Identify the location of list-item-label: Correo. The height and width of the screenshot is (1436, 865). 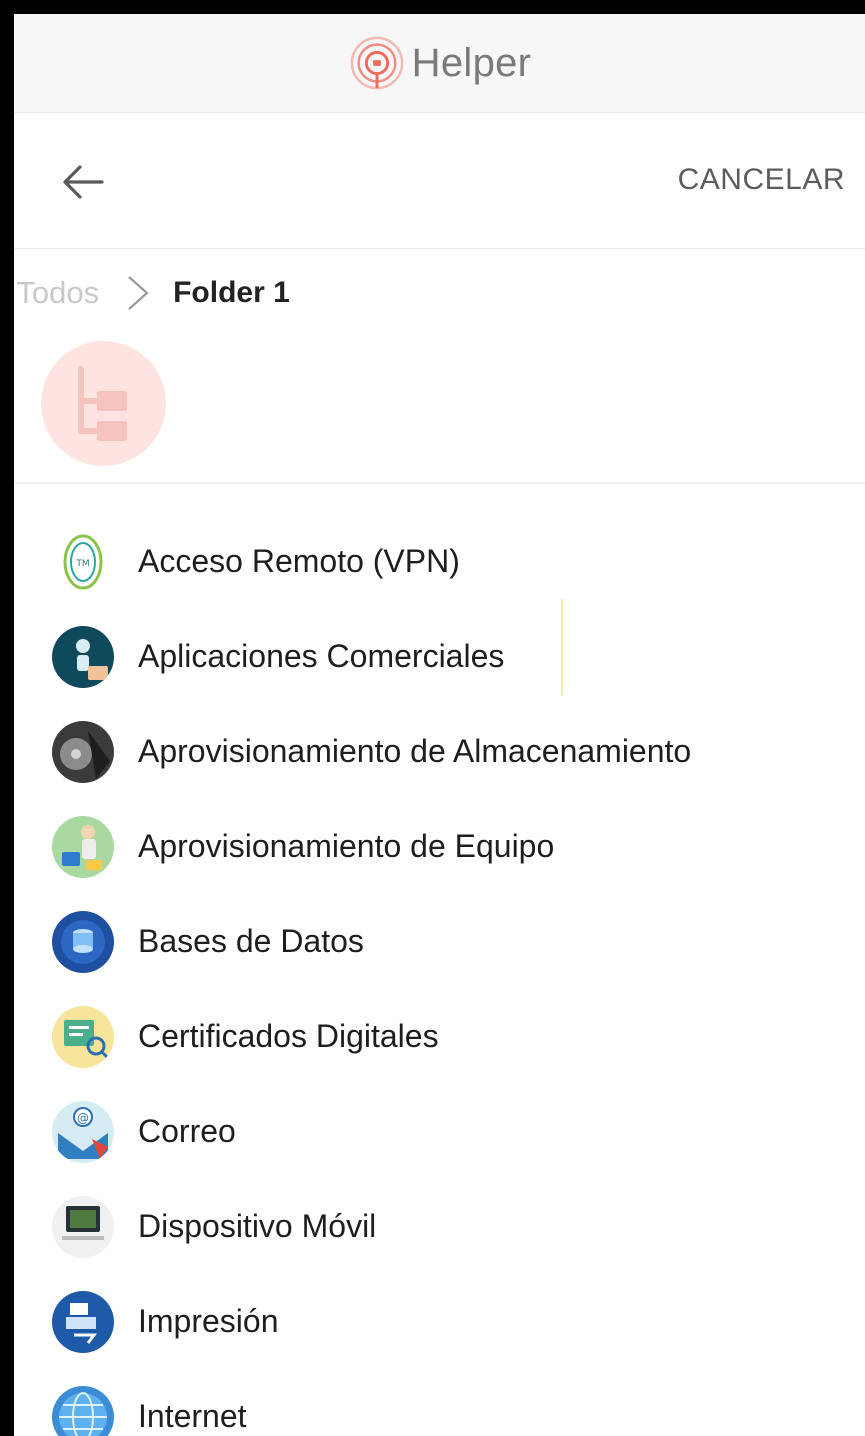
(187, 1131).